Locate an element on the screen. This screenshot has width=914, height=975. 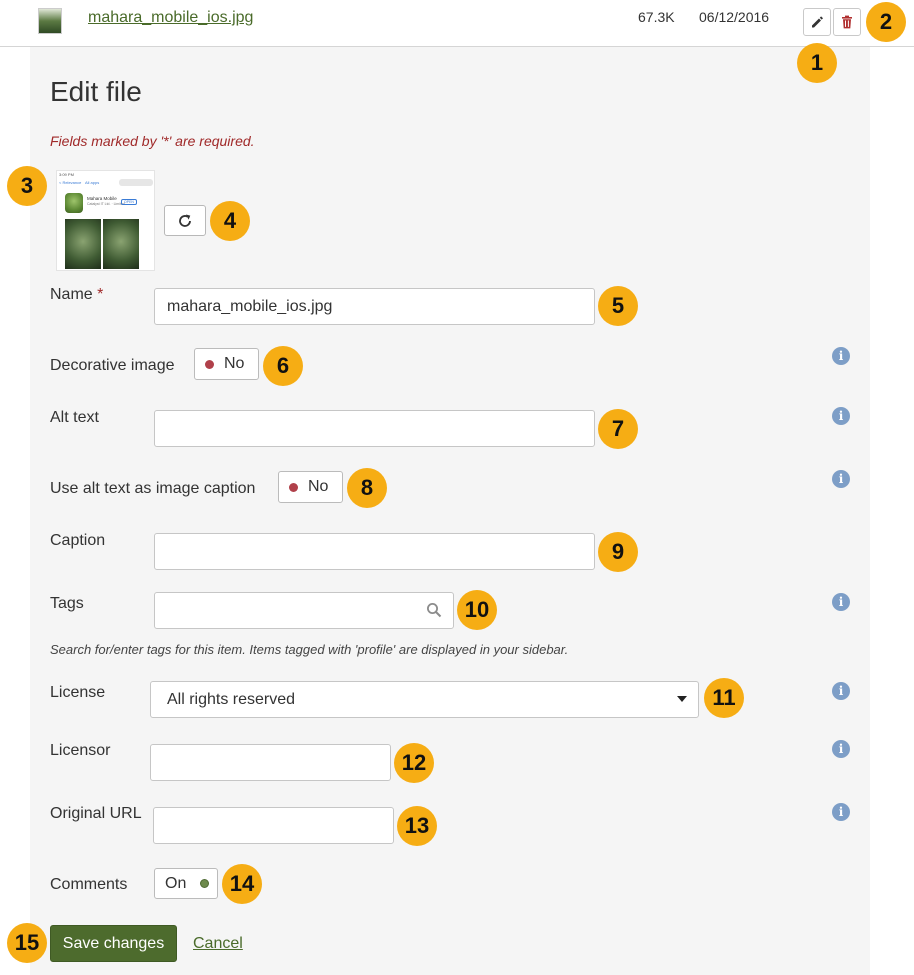
page-title: Edit file is located at coordinates (96, 91).